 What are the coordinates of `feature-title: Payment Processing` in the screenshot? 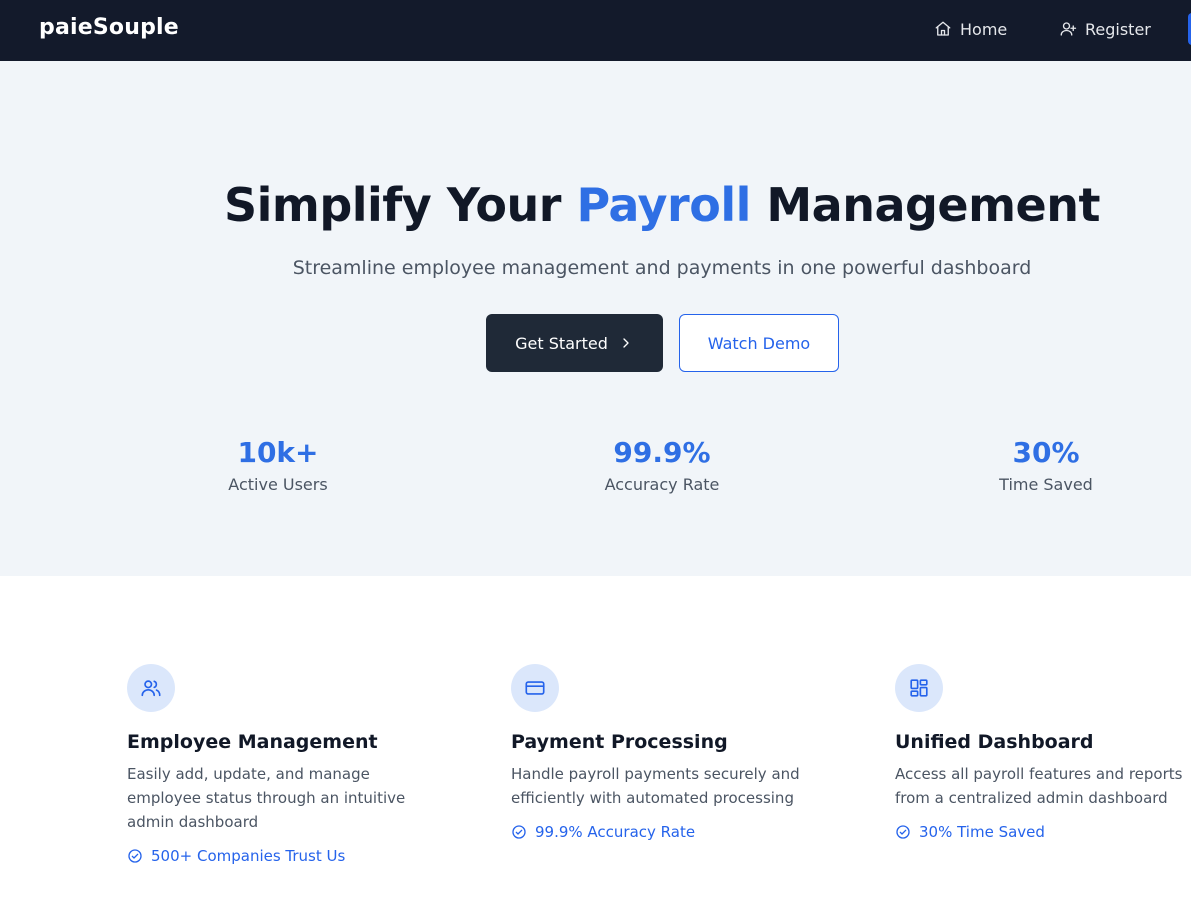 It's located at (619, 742).